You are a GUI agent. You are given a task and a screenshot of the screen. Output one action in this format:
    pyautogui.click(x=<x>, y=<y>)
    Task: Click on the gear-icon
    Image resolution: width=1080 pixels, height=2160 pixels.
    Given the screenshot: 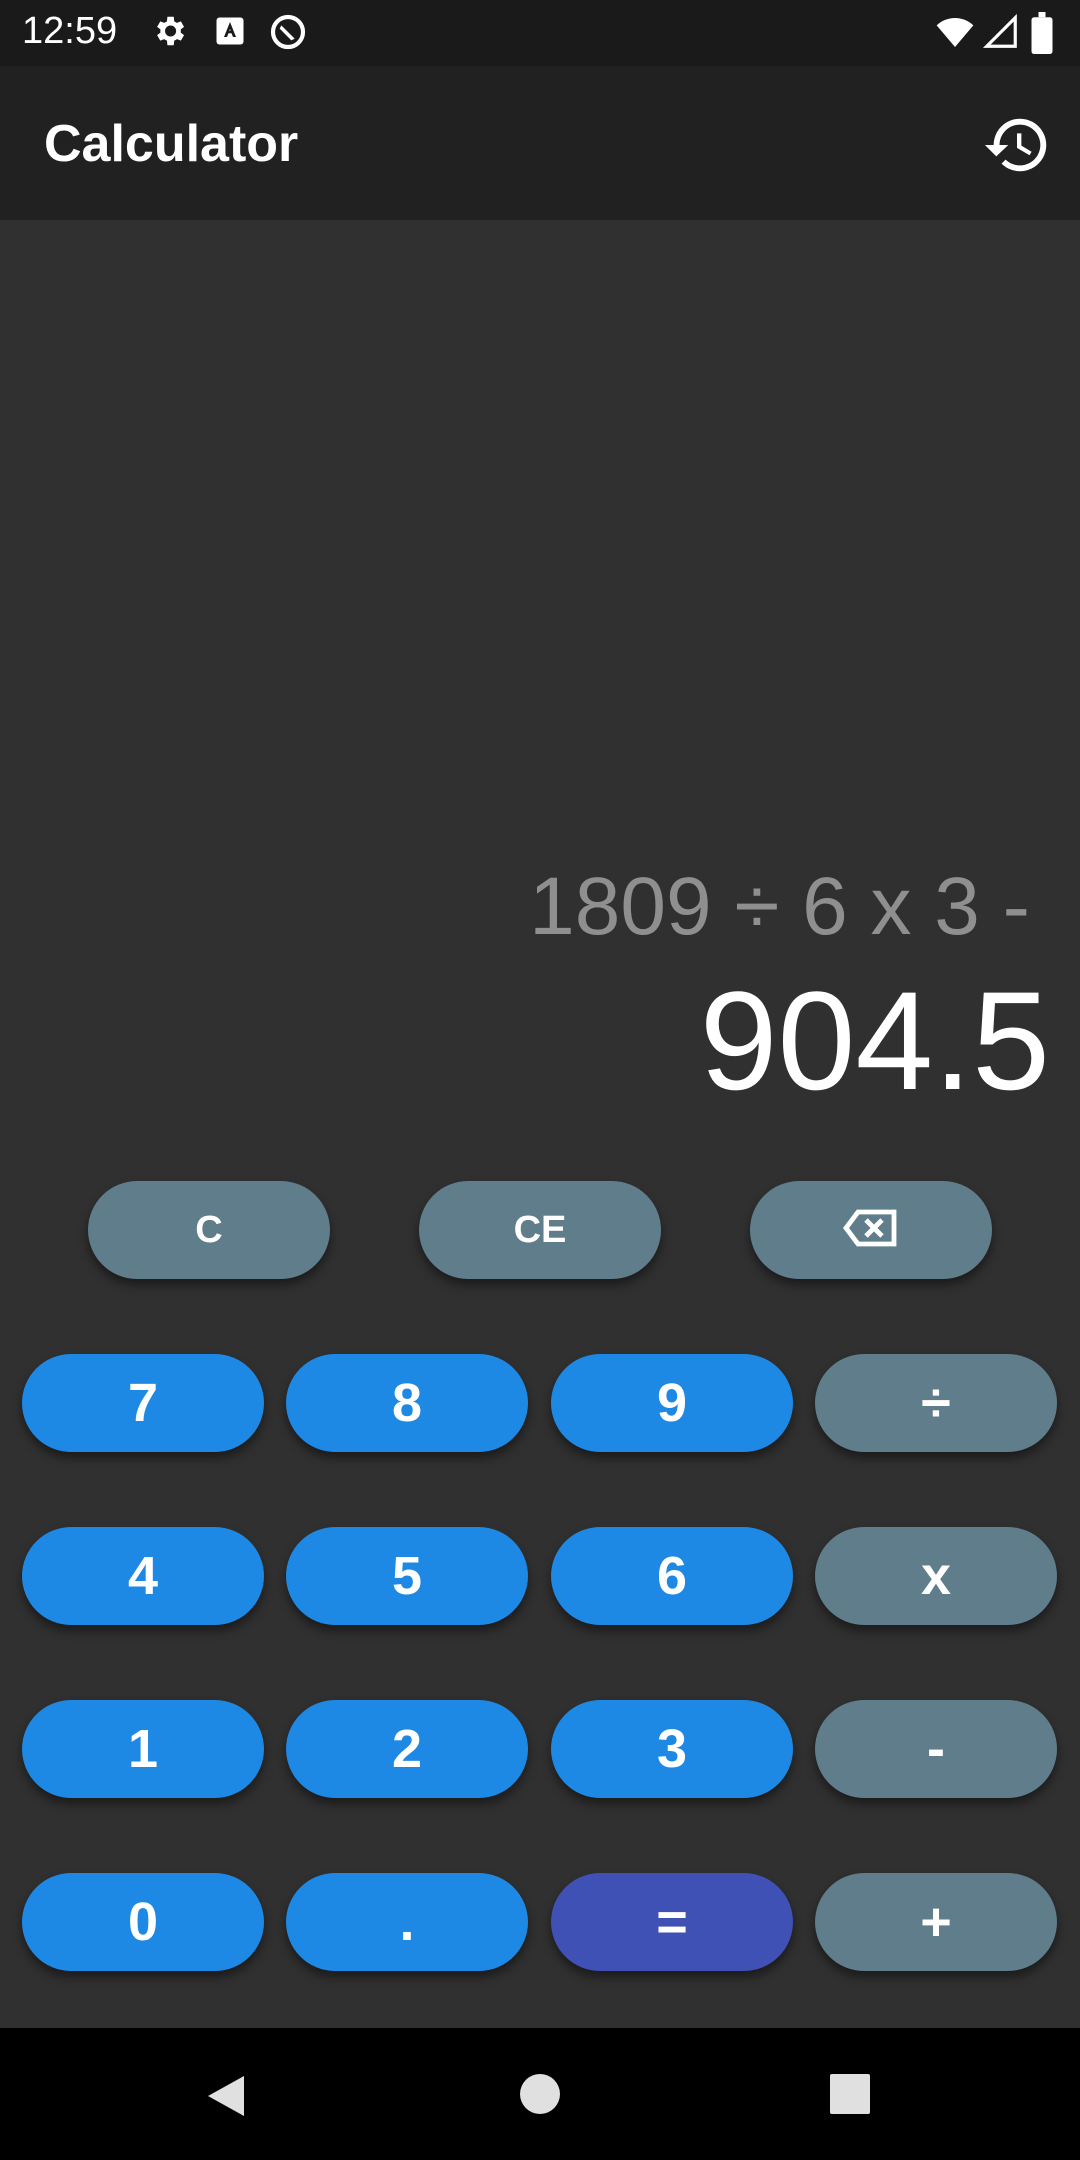 What is the action you would take?
    pyautogui.click(x=169, y=33)
    